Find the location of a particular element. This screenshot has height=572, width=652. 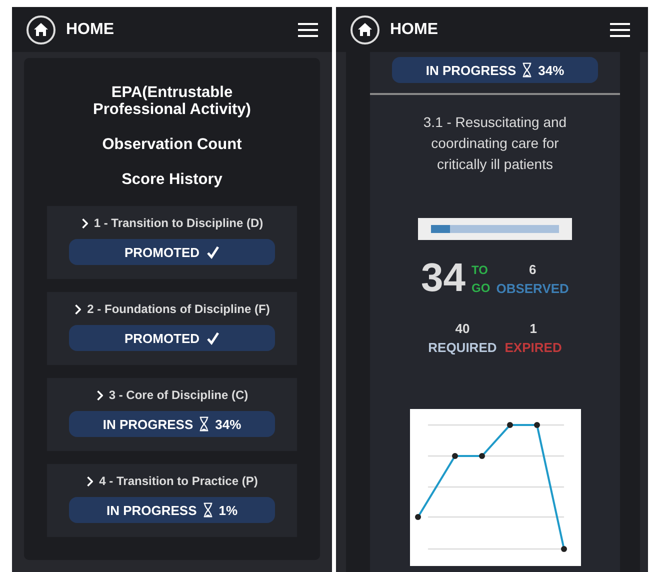

epa-title: 3.1 - Resuscitating and coordinating care for critically ill patients is located at coordinates (495, 143).